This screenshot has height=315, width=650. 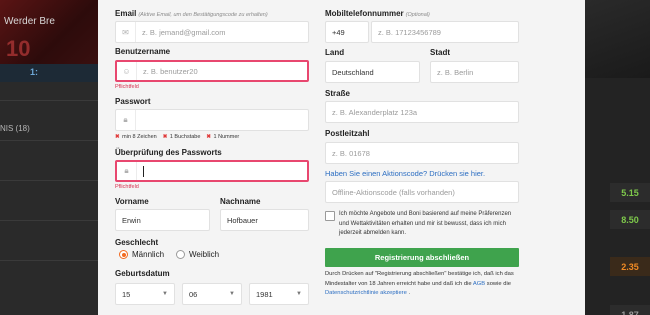 What do you see at coordinates (422, 257) in the screenshot?
I see `submit-registration-button: Registrierung abschließen` at bounding box center [422, 257].